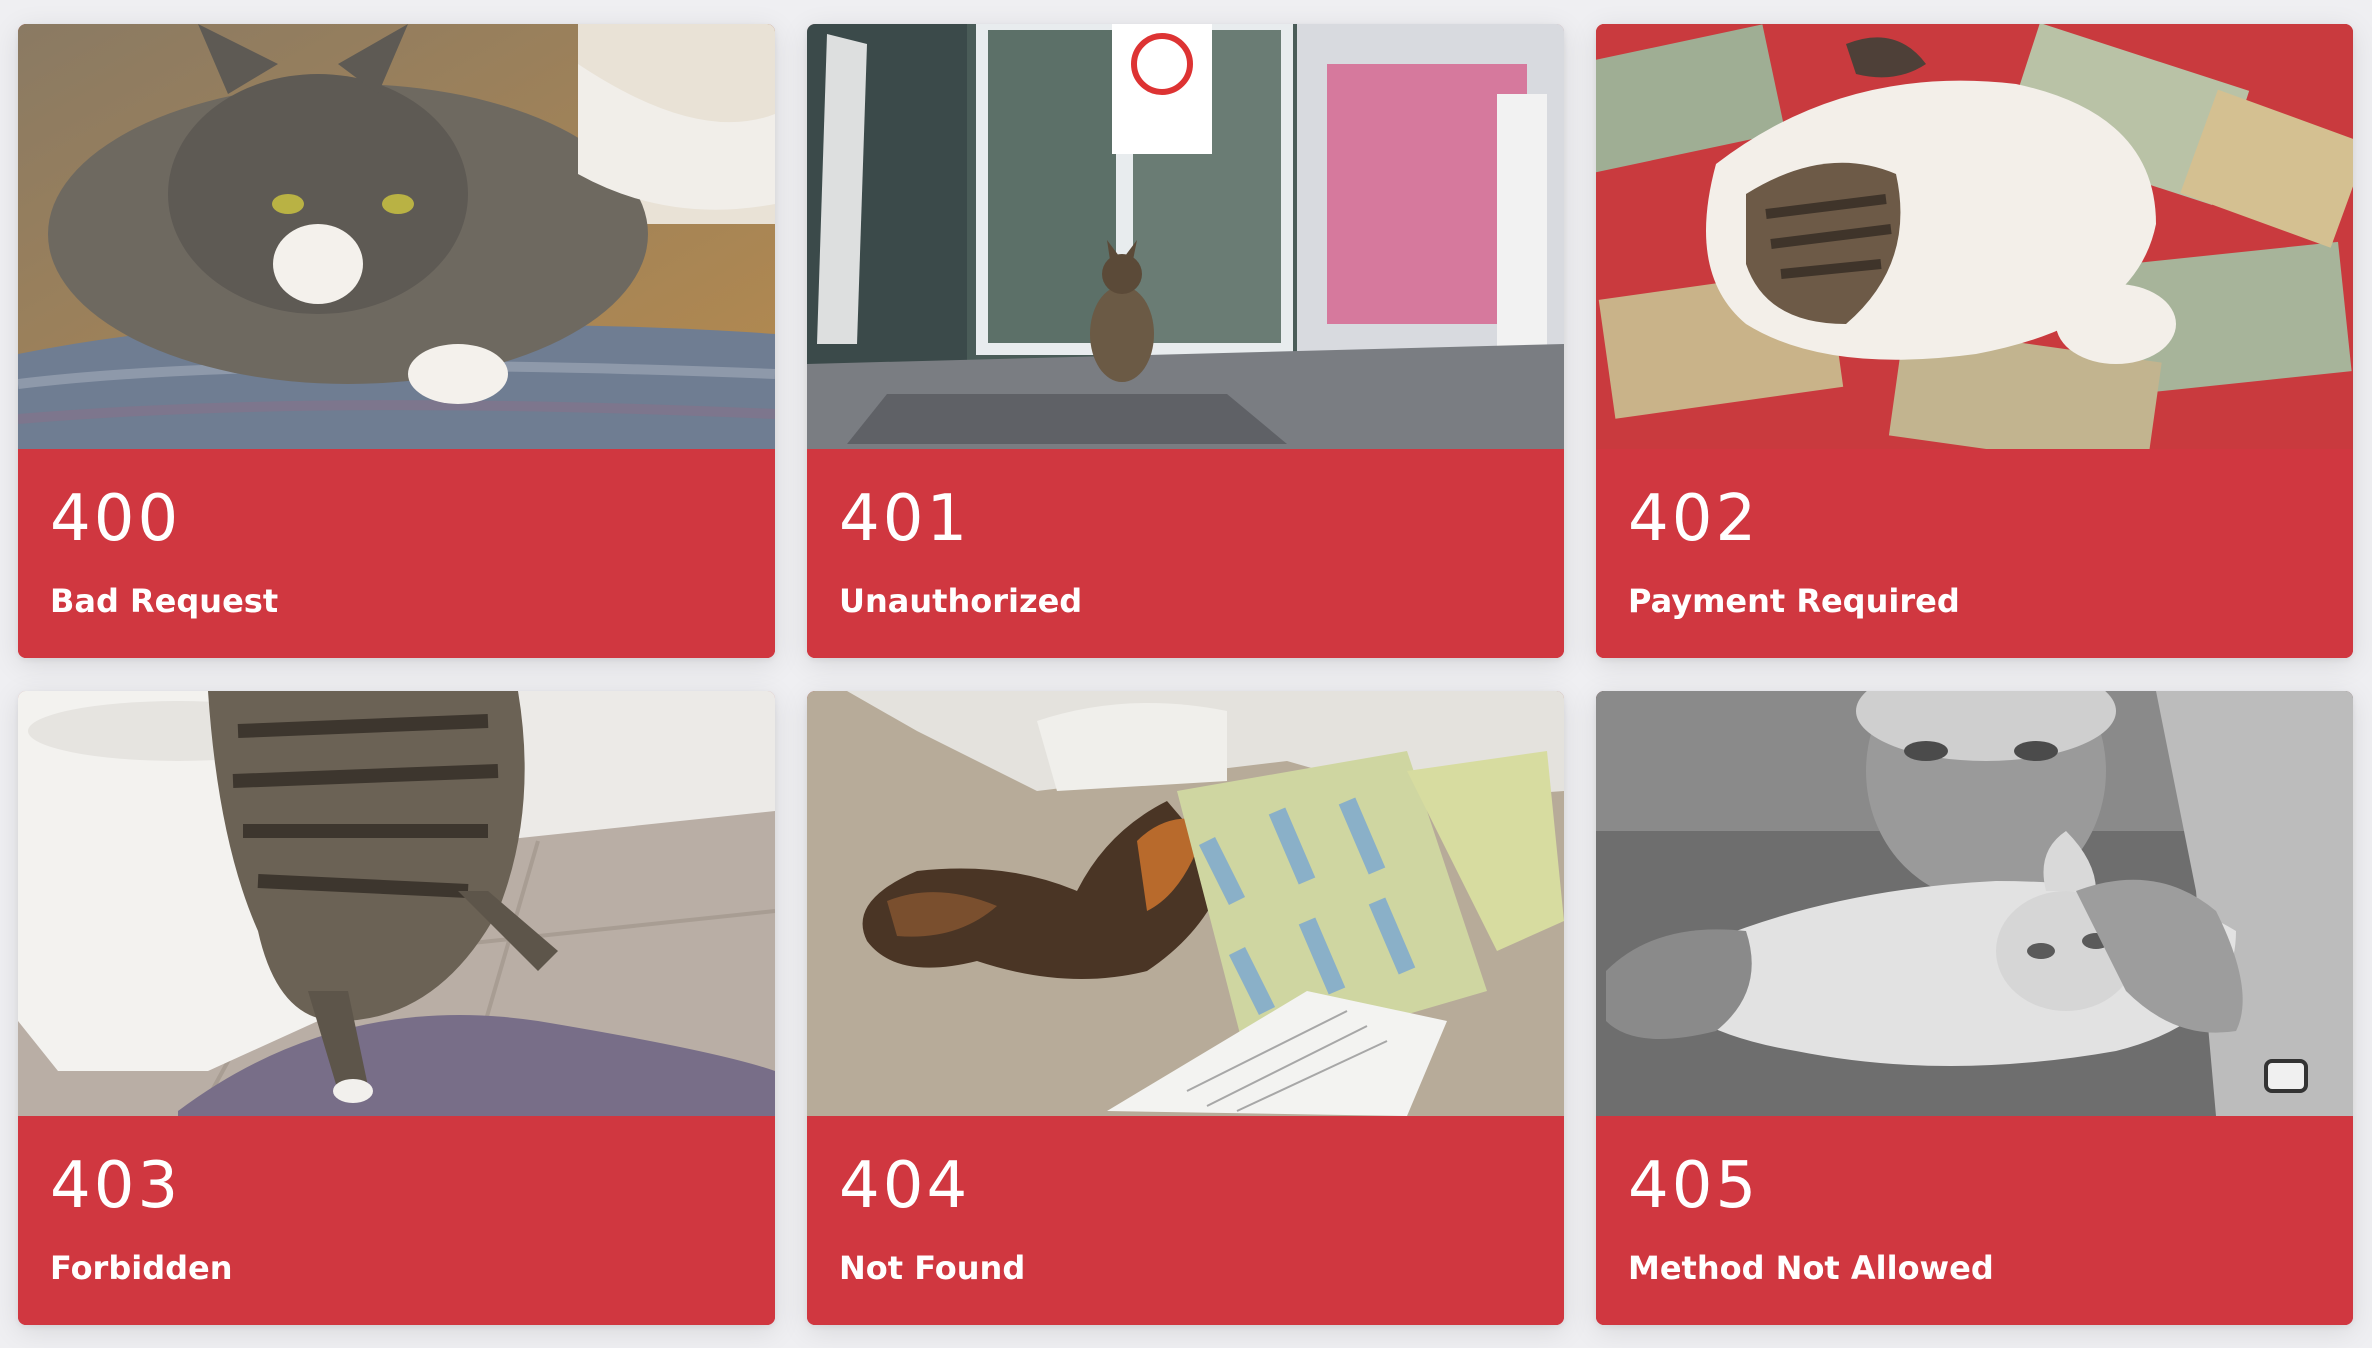 Image resolution: width=2372 pixels, height=1348 pixels. I want to click on hiding-cat-photo-icon, so click(1185, 903).